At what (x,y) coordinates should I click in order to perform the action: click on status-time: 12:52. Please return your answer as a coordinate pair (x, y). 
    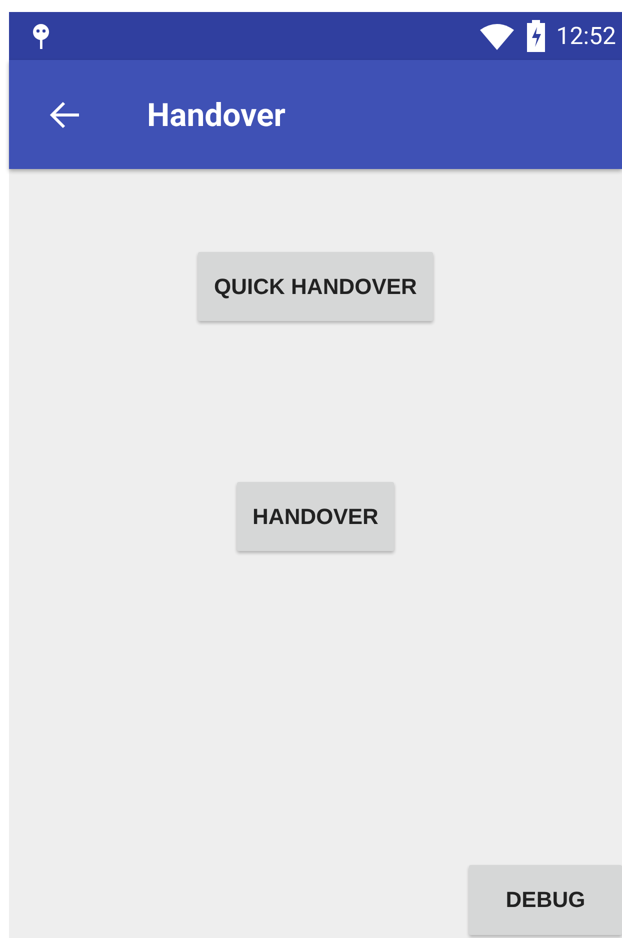
    Looking at the image, I should click on (586, 36).